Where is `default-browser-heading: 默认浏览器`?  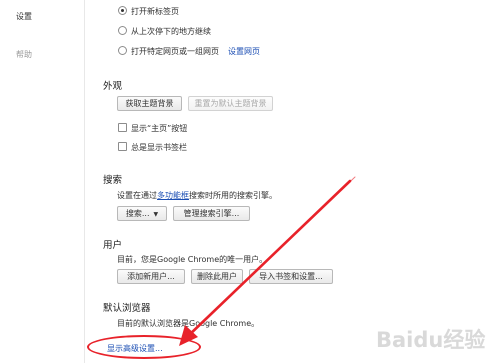 default-browser-heading: 默认浏览器 is located at coordinates (127, 308).